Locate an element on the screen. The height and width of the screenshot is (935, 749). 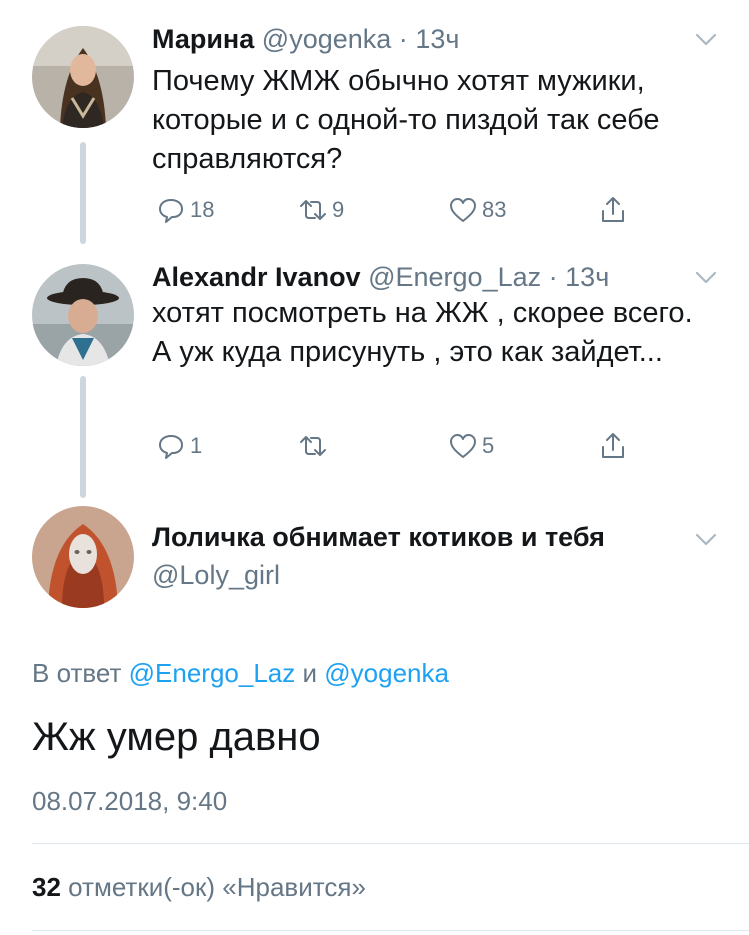
likes-summary: 32 отметки(-ок) «Нравится» is located at coordinates (199, 887).